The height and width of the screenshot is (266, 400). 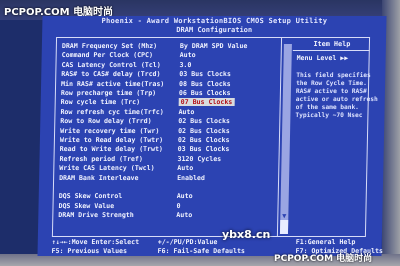 I want to click on setting-value: 07 Bus Clocks, so click(x=206, y=102).